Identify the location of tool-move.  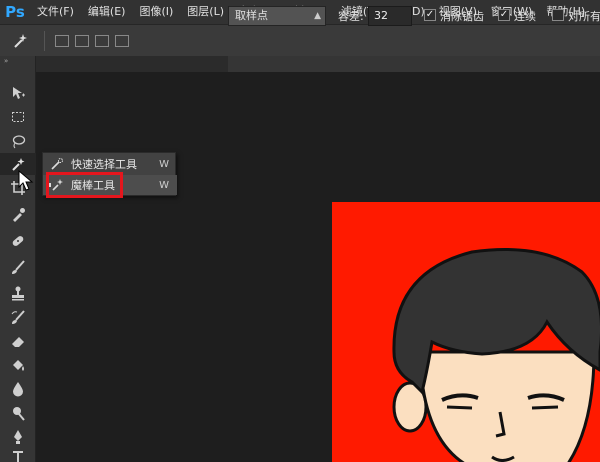
(18, 93).